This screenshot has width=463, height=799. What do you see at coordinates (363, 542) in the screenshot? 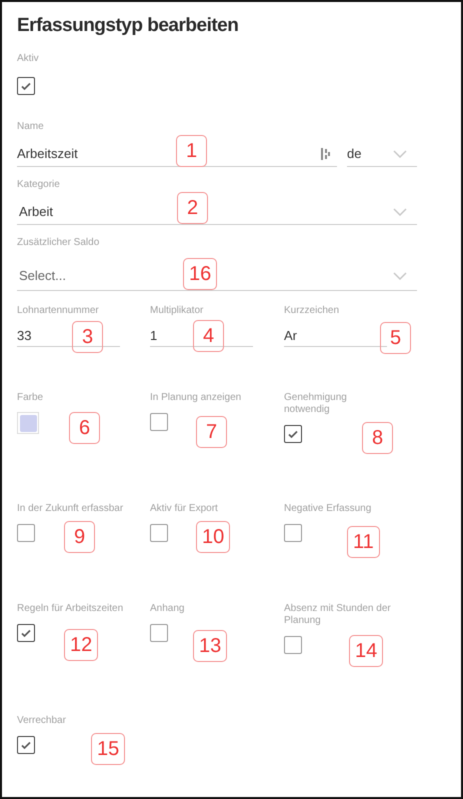
I see `callout-number: 11` at bounding box center [363, 542].